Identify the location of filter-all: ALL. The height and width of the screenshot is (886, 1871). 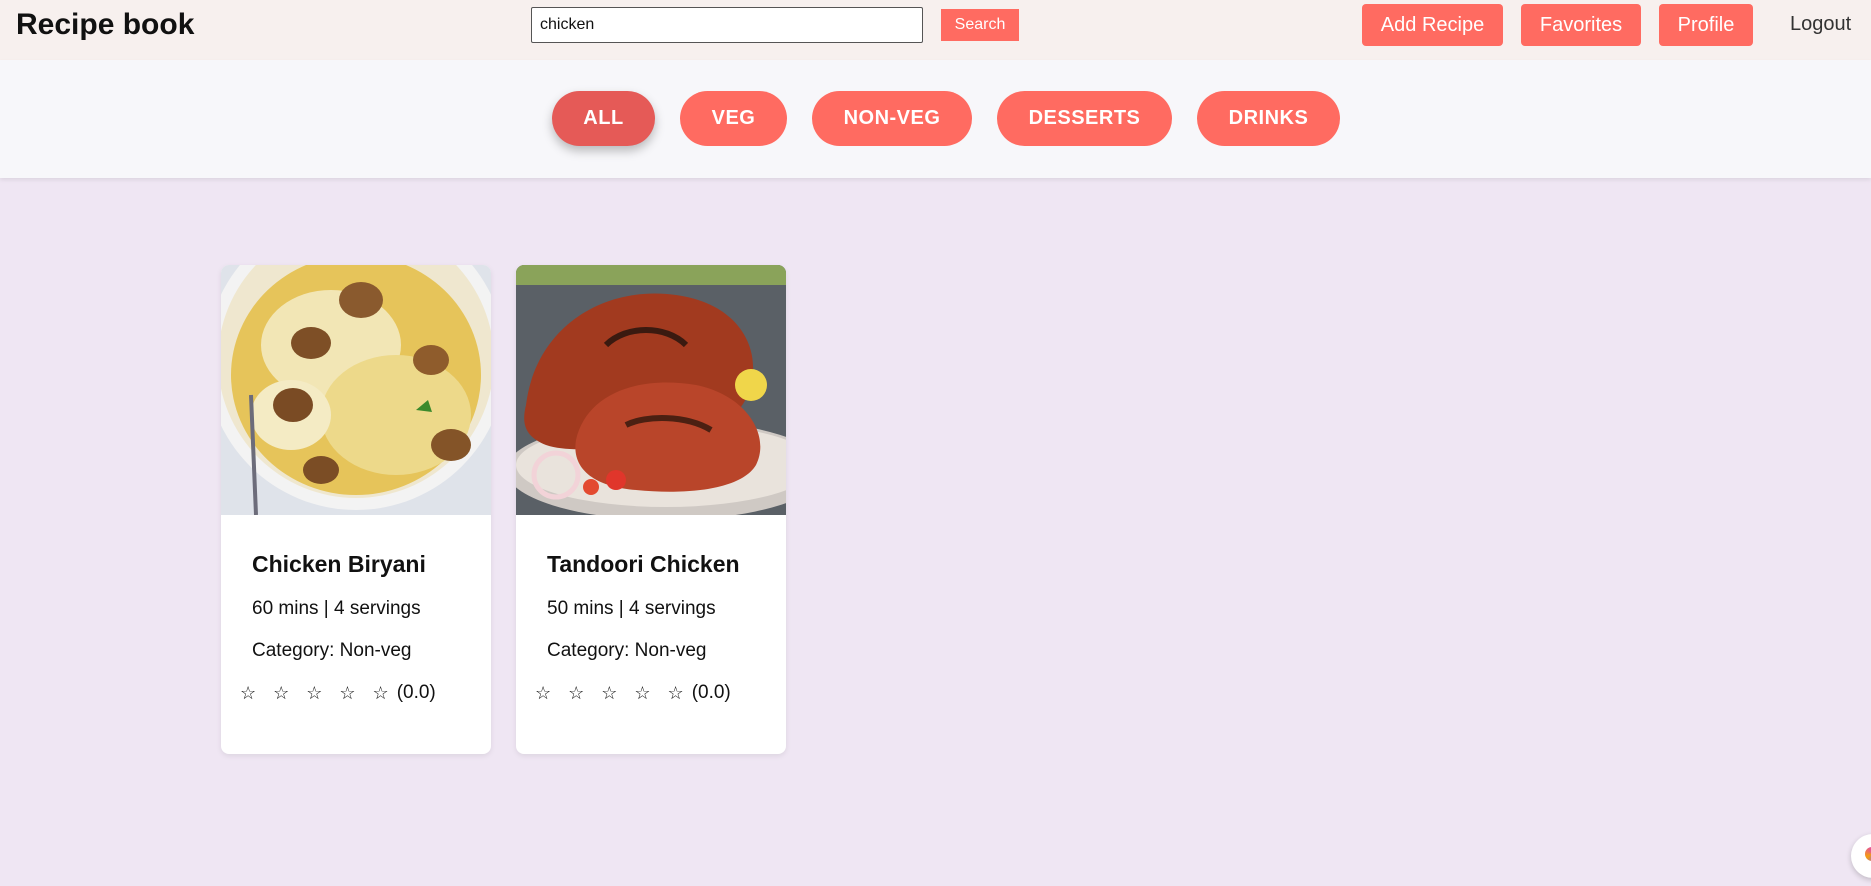
(603, 118).